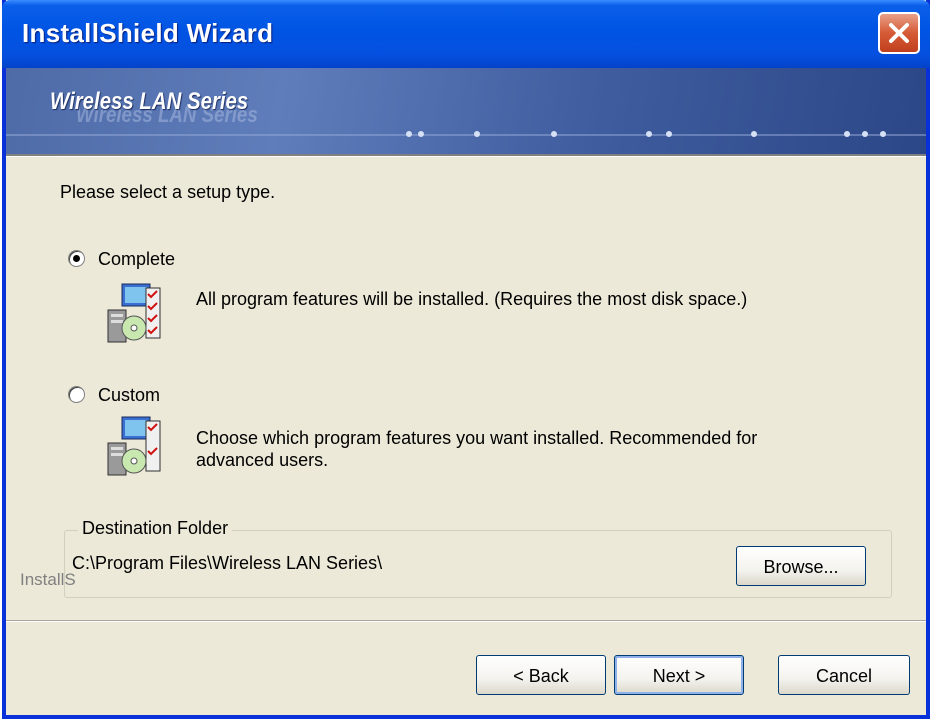 This screenshot has height=719, width=932. I want to click on banner-title: Wireless LAN Series, so click(149, 101).